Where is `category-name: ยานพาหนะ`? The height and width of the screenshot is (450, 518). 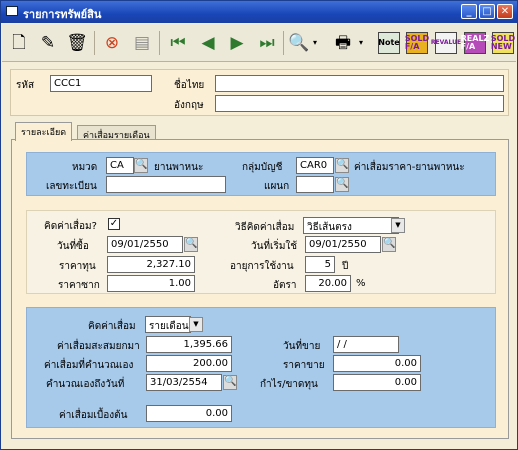
category-name: ยานพาหนะ is located at coordinates (179, 167).